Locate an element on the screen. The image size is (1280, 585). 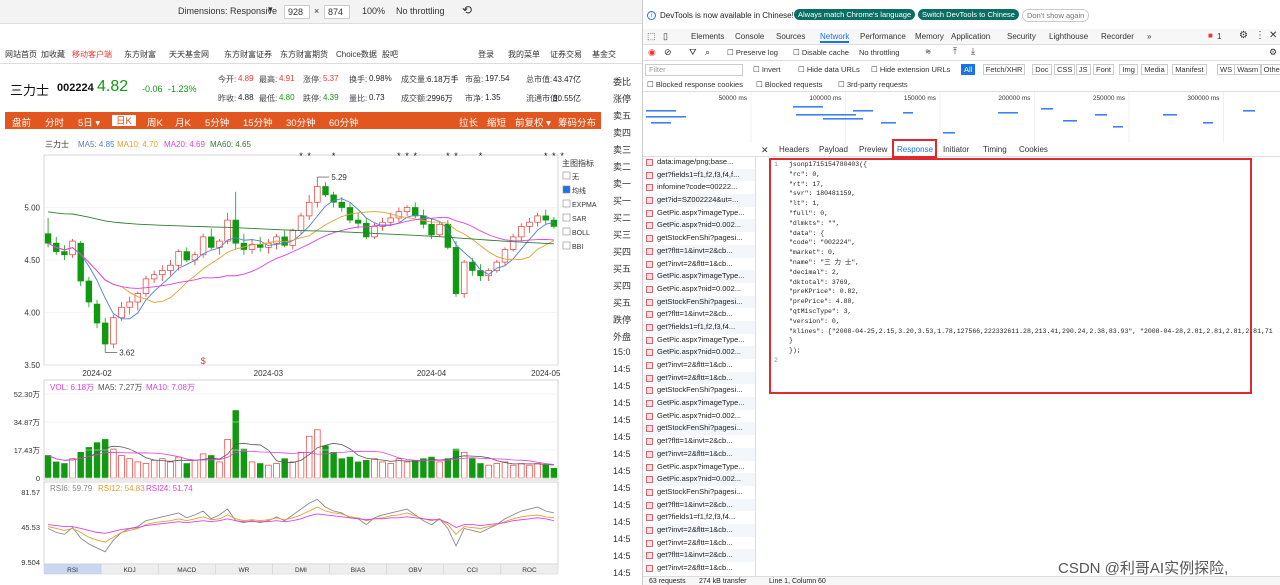
site-nav-right-link: 我的菜单 is located at coordinates (524, 54).